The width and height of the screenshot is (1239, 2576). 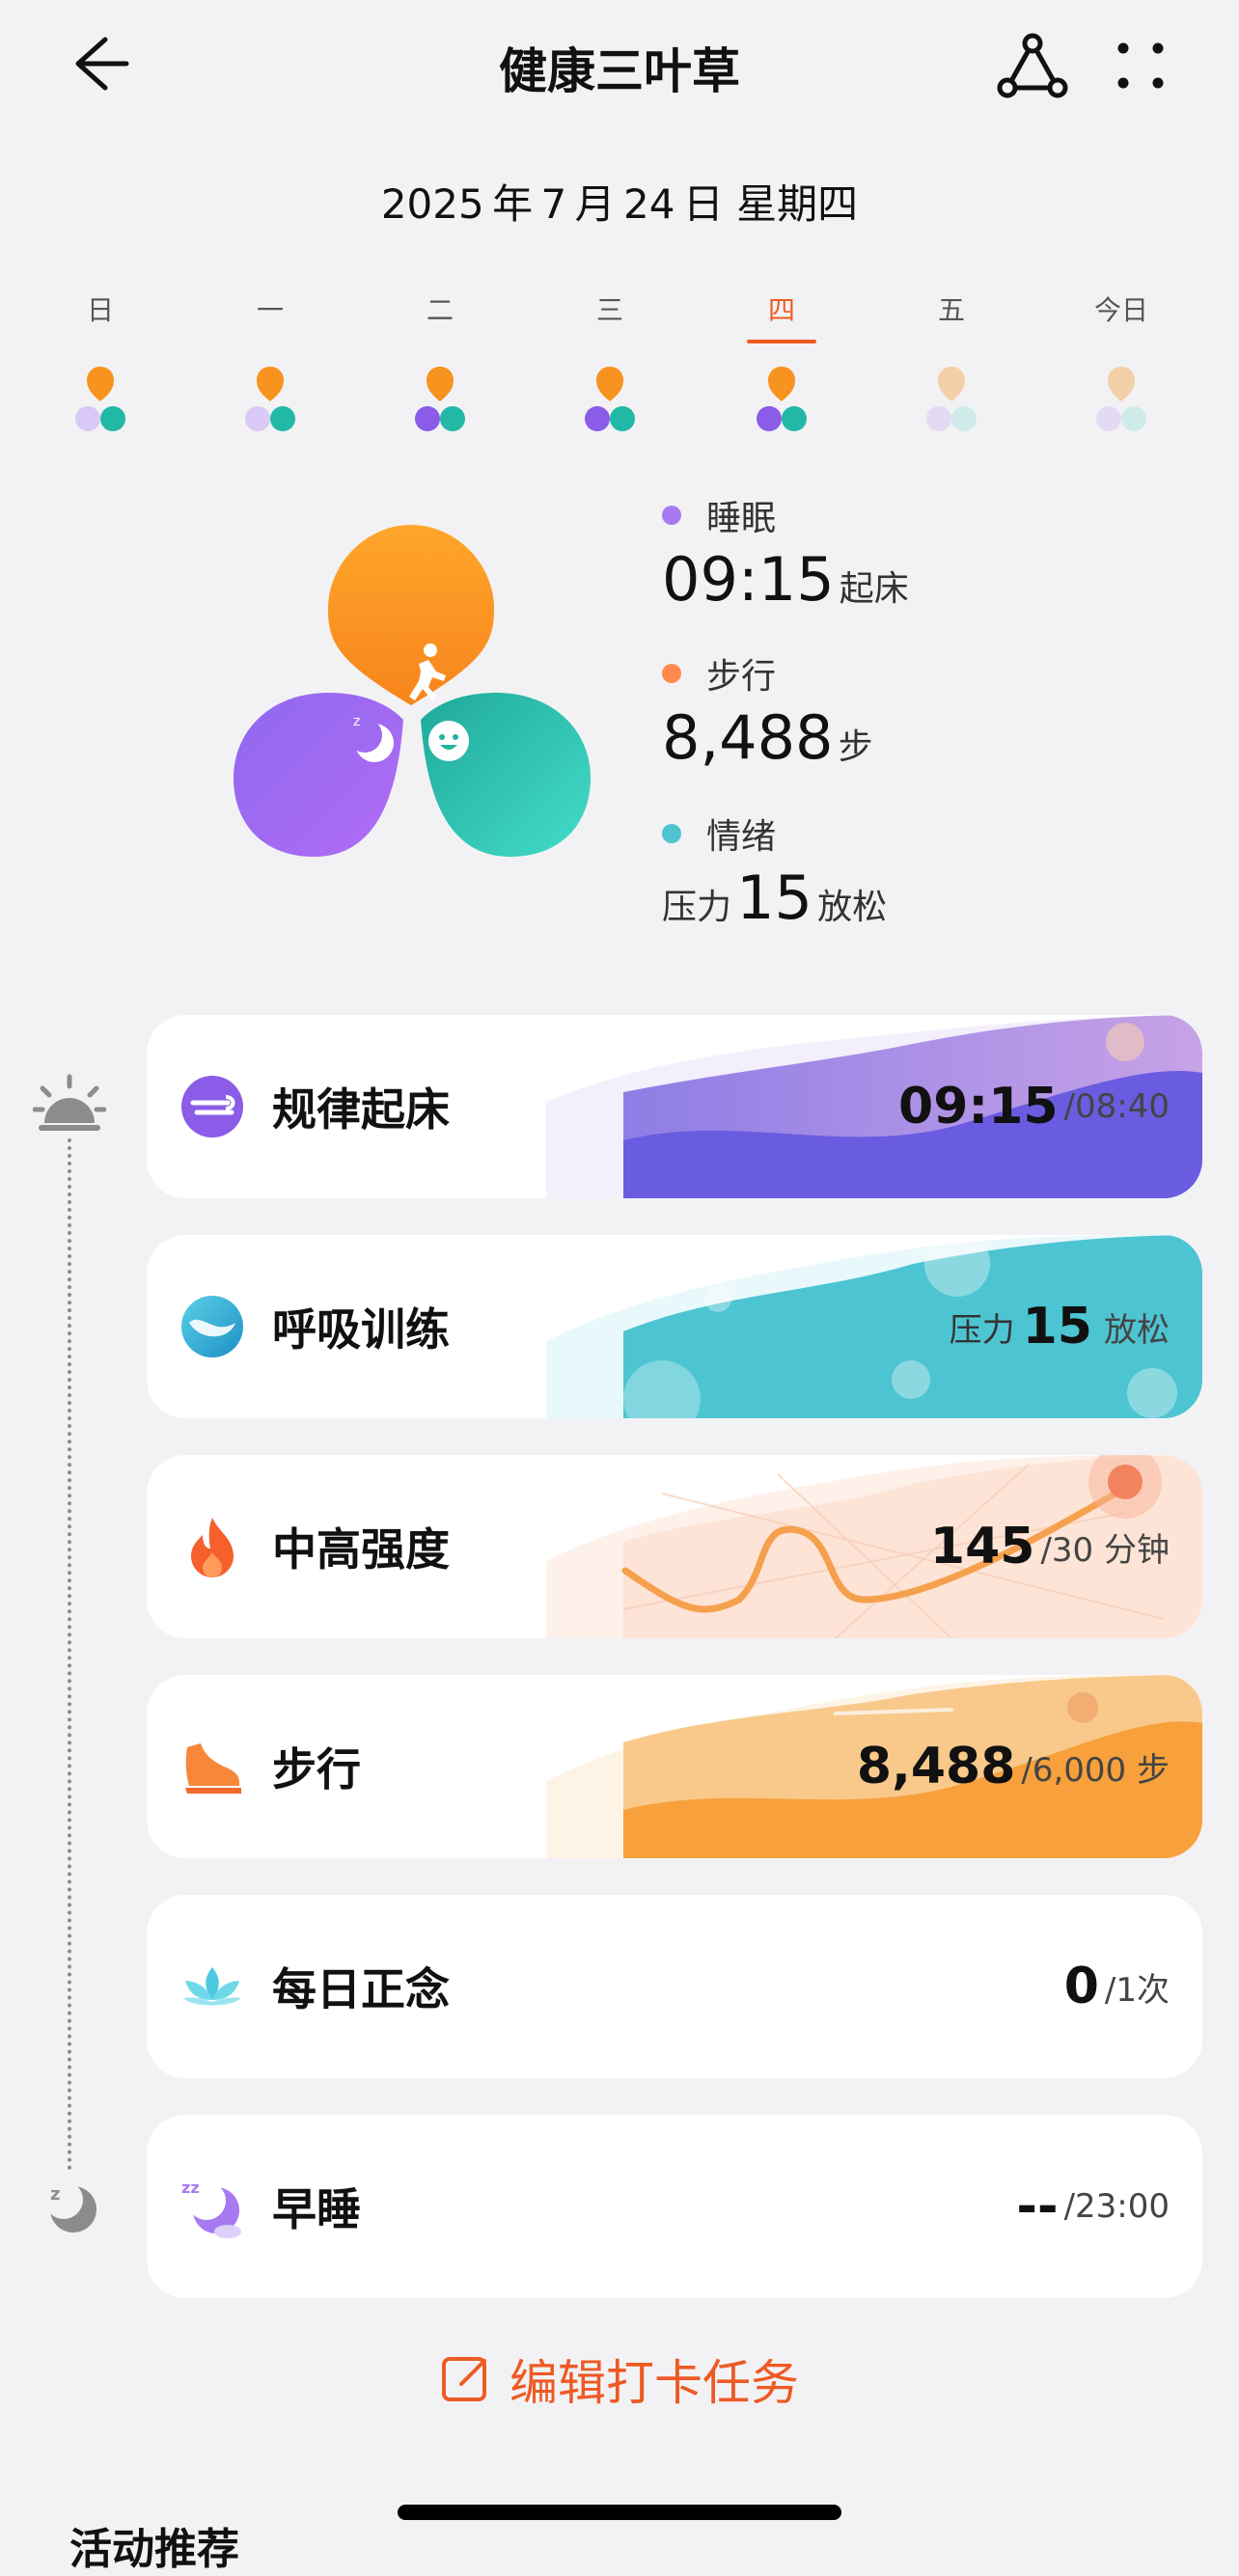 What do you see at coordinates (213, 1769) in the screenshot?
I see `shoe-icon` at bounding box center [213, 1769].